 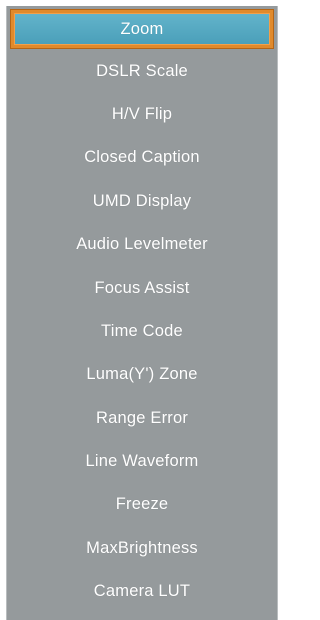 I want to click on menu-item-label: Luma(Y') Zone, so click(x=142, y=374).